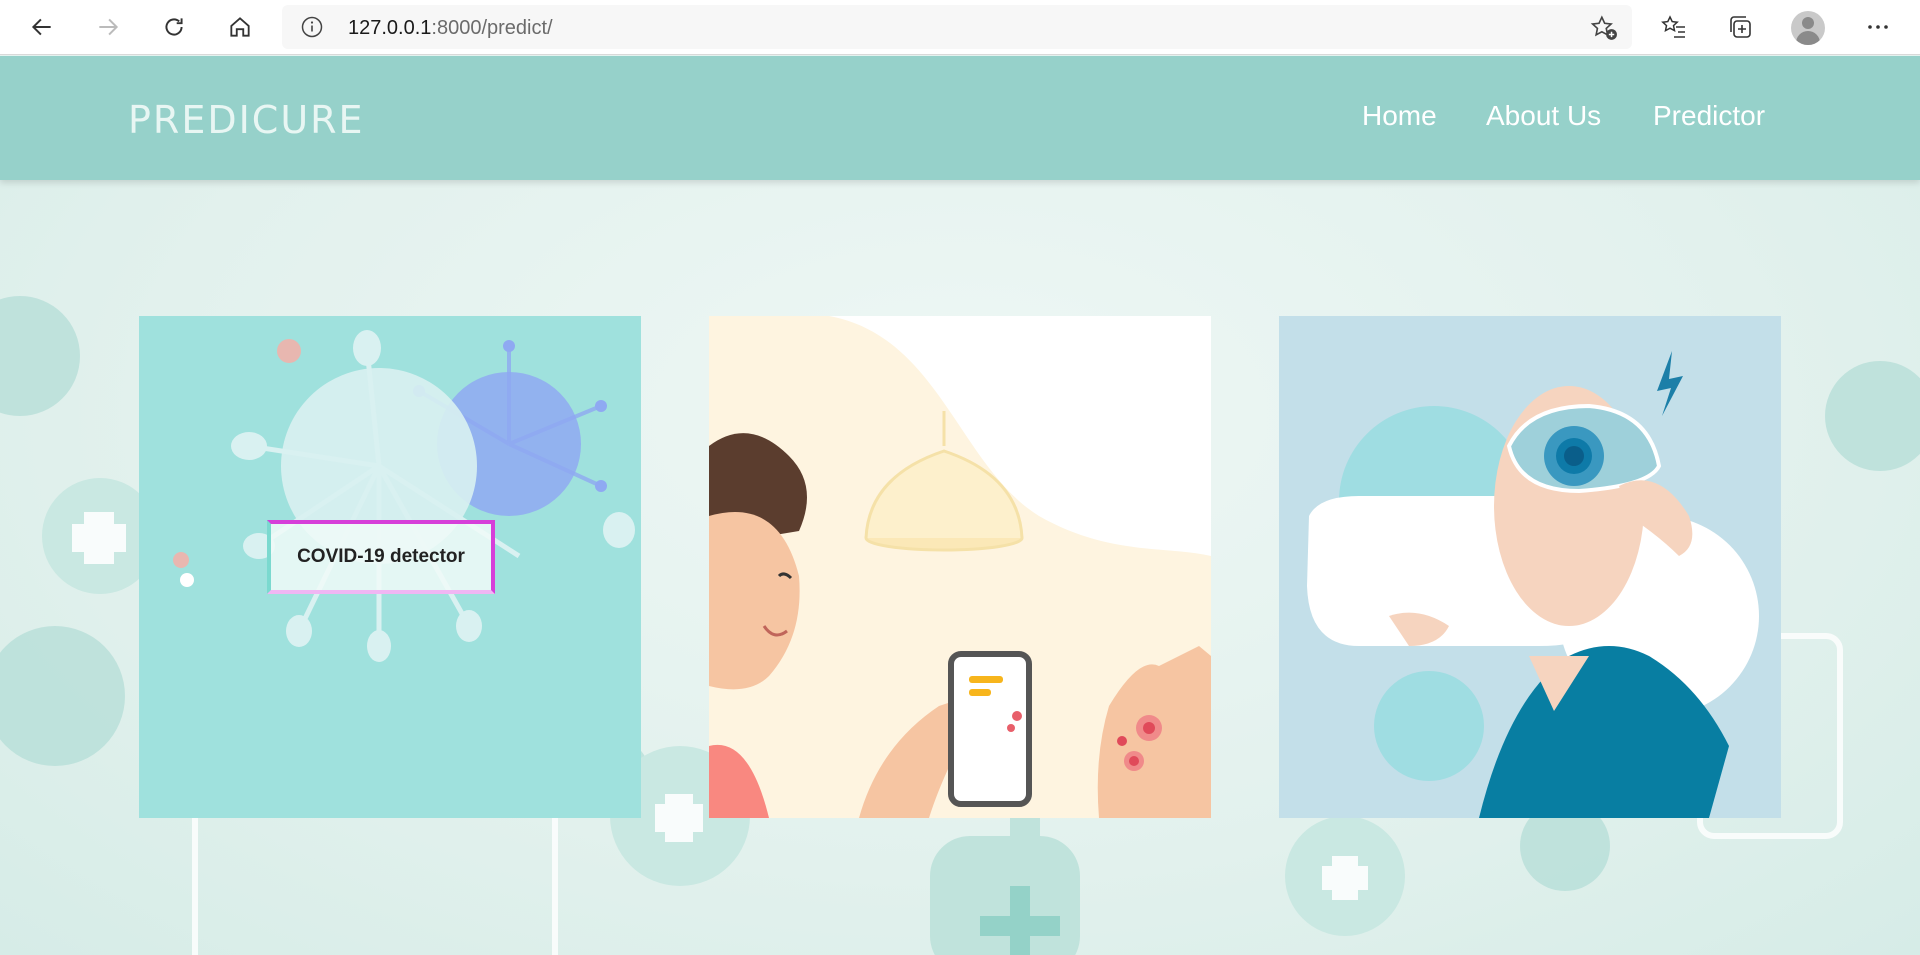 This screenshot has width=1920, height=955. Describe the element at coordinates (1709, 116) in the screenshot. I see `nav-predictor: Predictor` at that location.